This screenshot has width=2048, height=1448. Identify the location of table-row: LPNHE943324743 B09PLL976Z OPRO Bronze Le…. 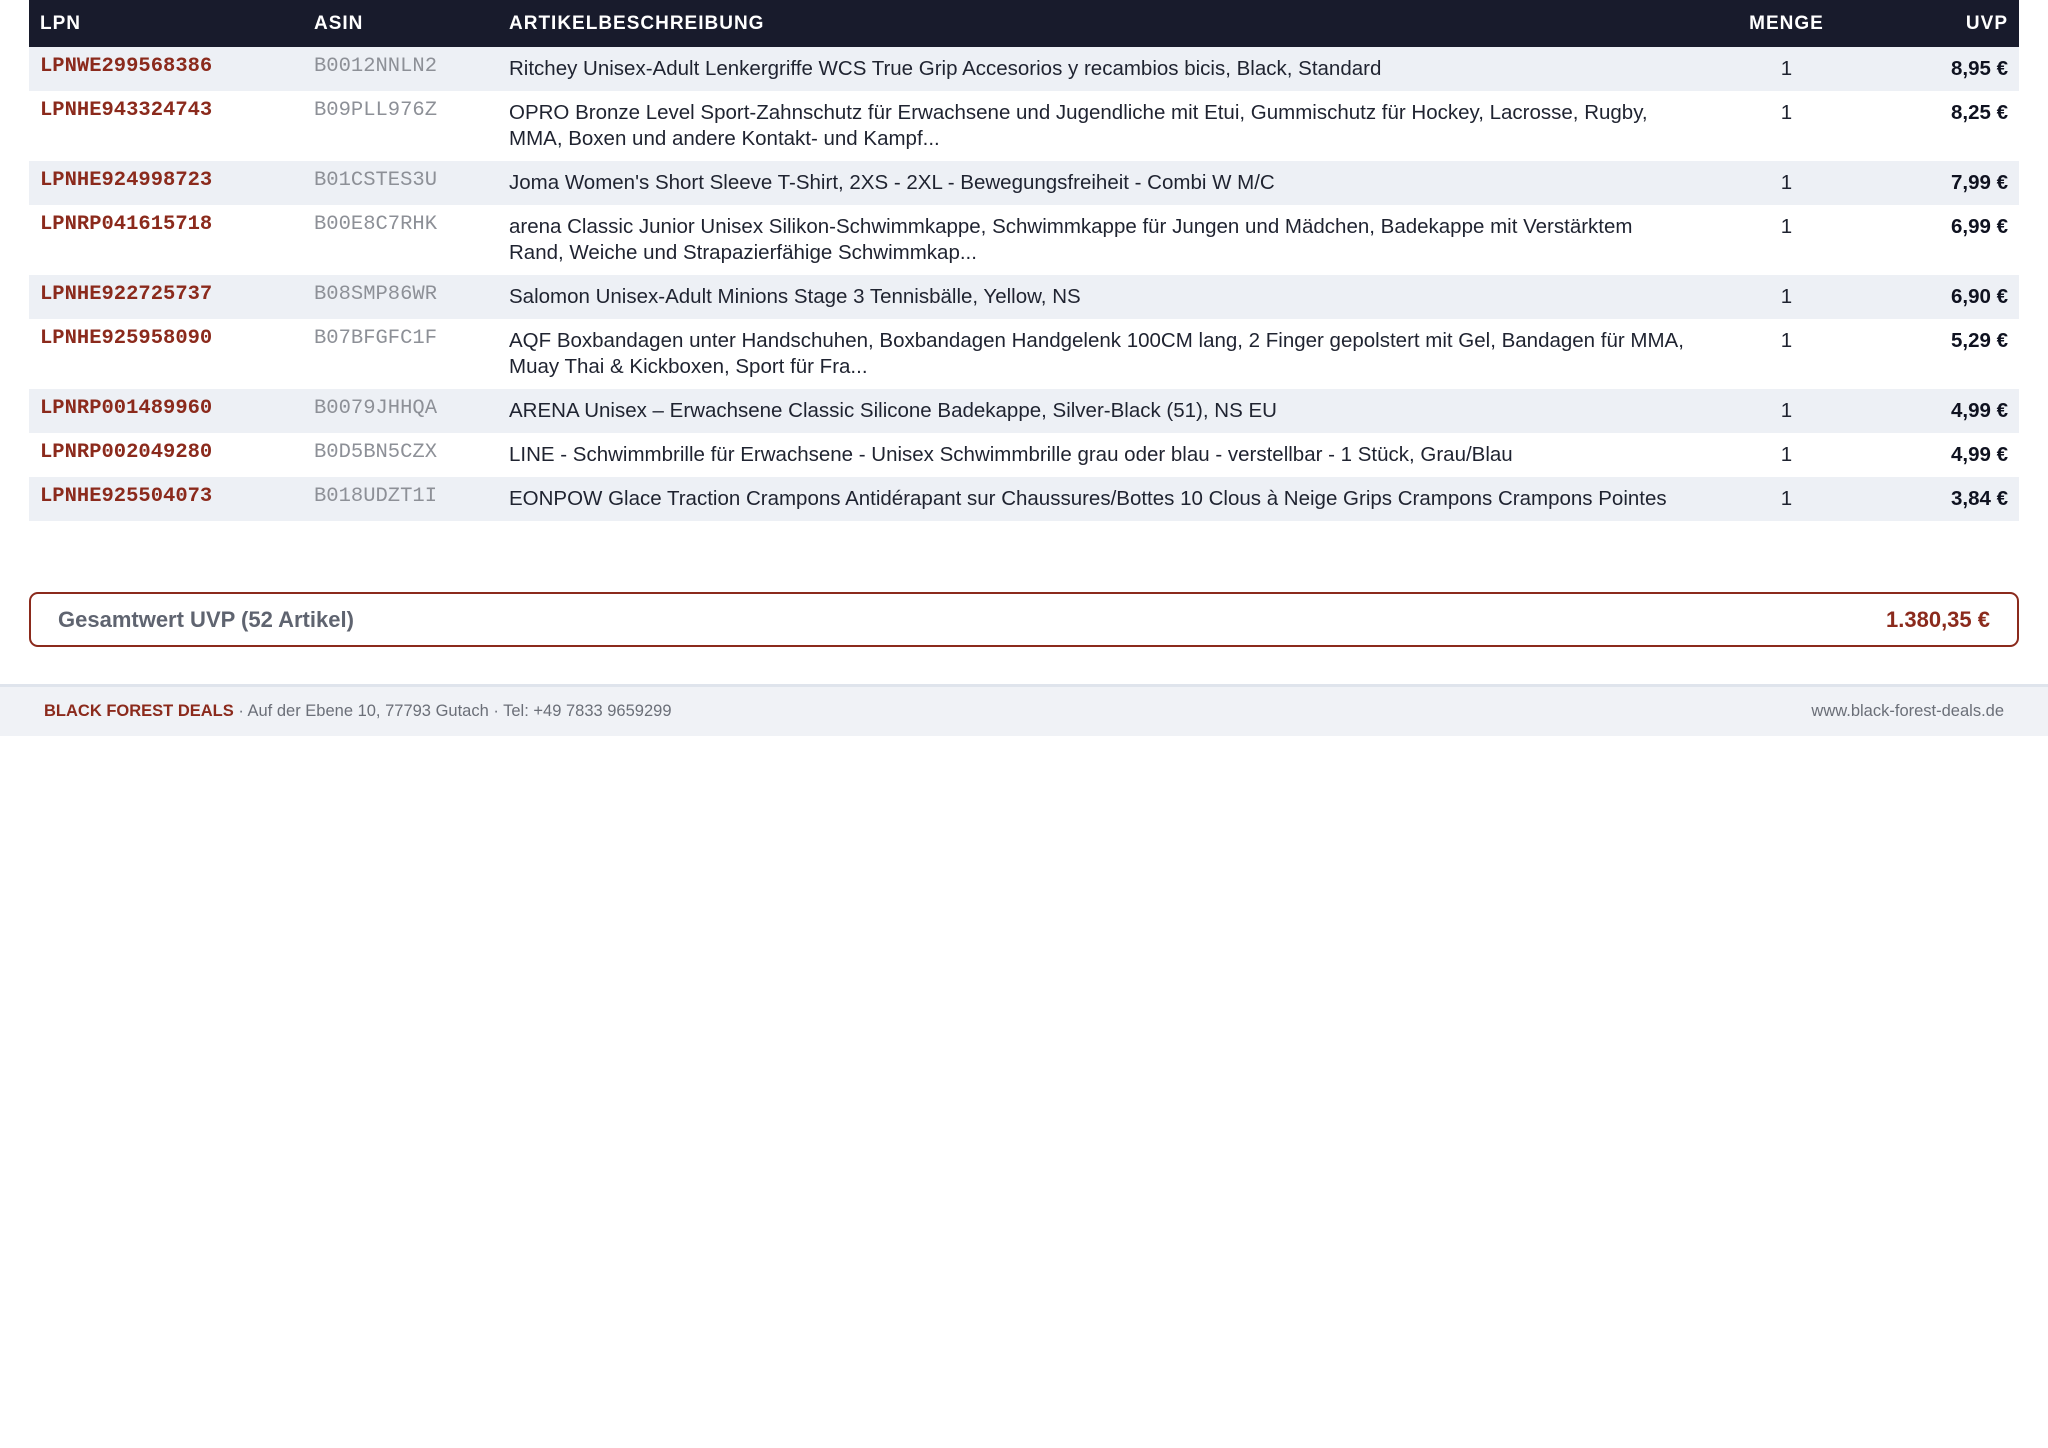
(1024, 126).